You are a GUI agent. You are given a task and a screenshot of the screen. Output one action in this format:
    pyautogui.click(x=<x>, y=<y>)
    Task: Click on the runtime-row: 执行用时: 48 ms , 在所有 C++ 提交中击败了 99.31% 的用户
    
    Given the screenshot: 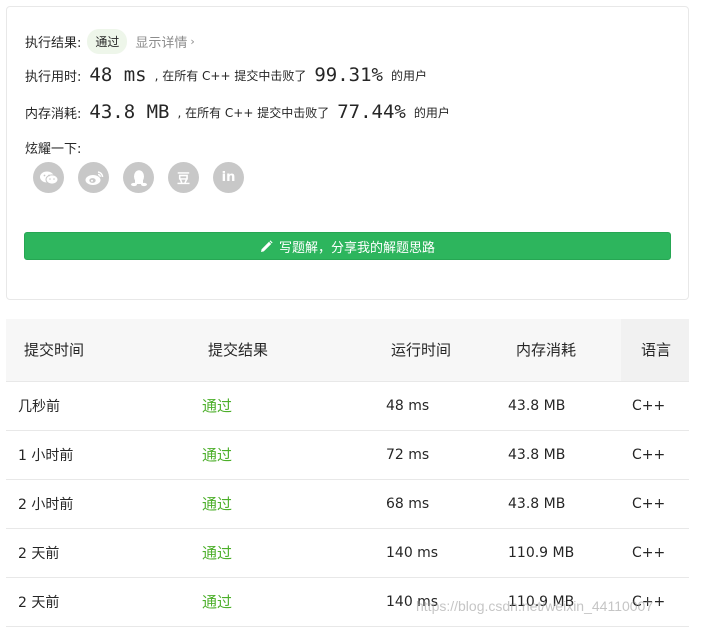 What is the action you would take?
    pyautogui.click(x=226, y=75)
    